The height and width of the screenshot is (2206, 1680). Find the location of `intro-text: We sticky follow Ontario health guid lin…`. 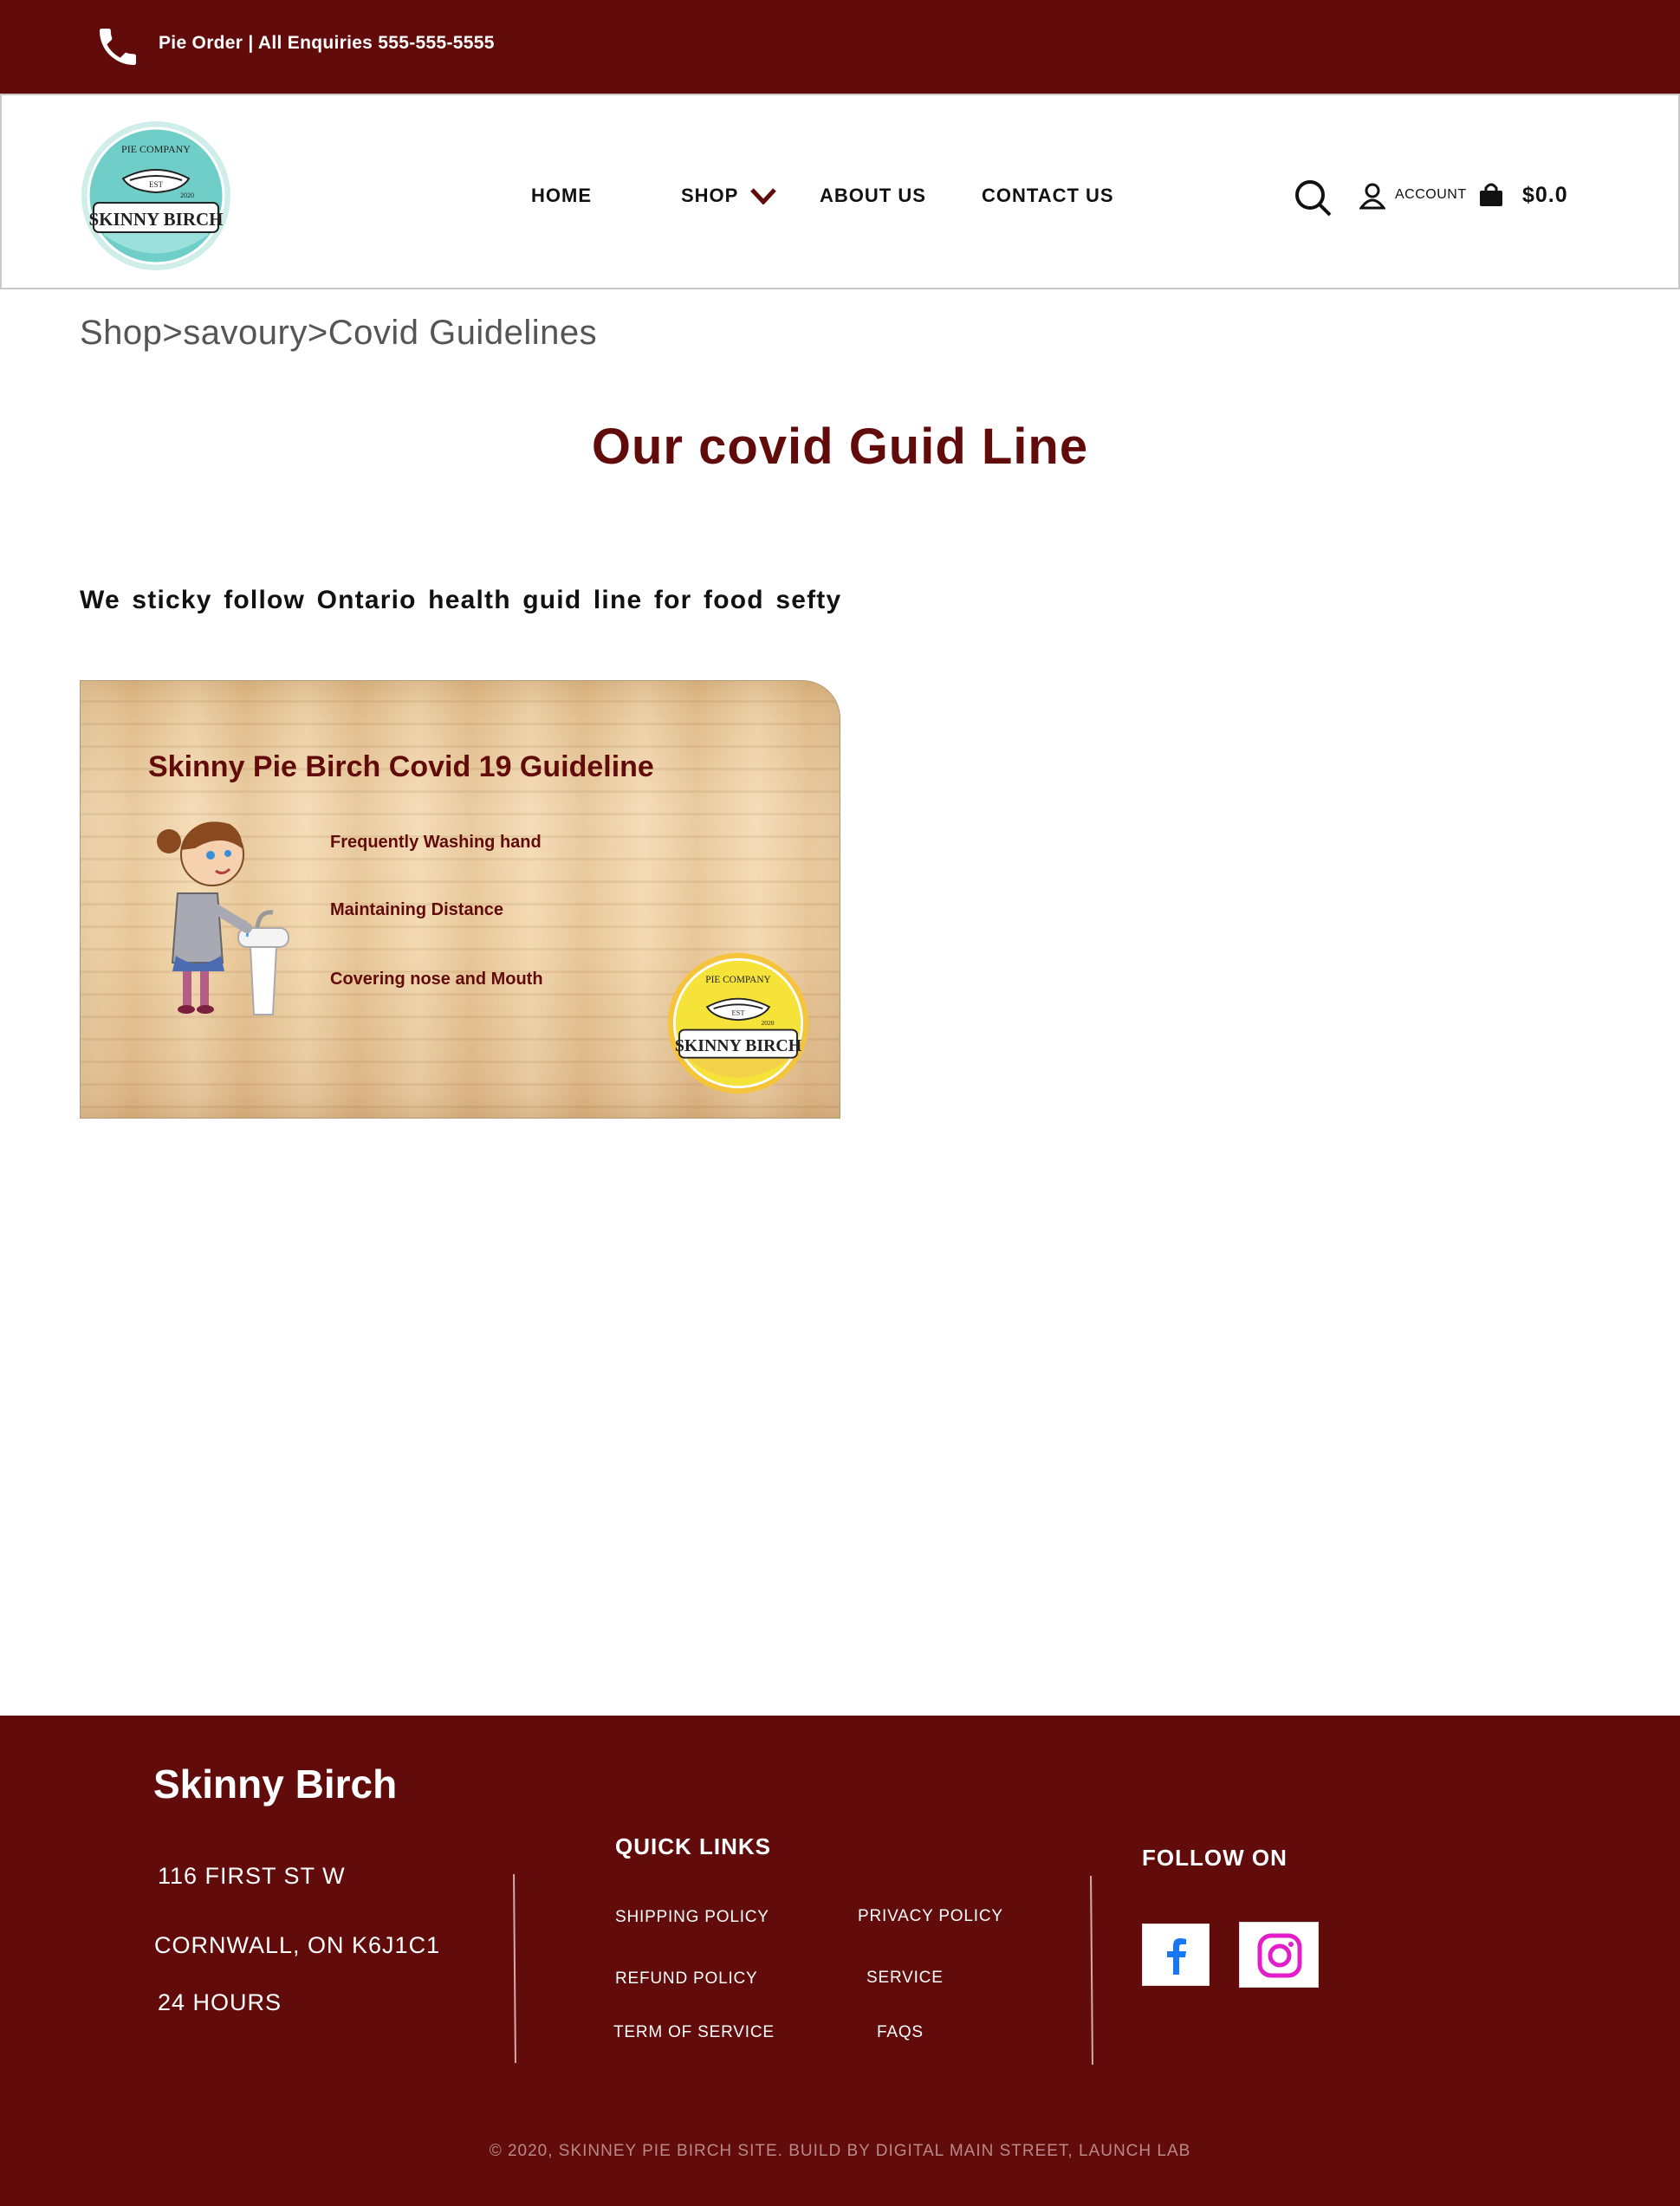

intro-text: We sticky follow Ontario health guid lin… is located at coordinates (461, 600).